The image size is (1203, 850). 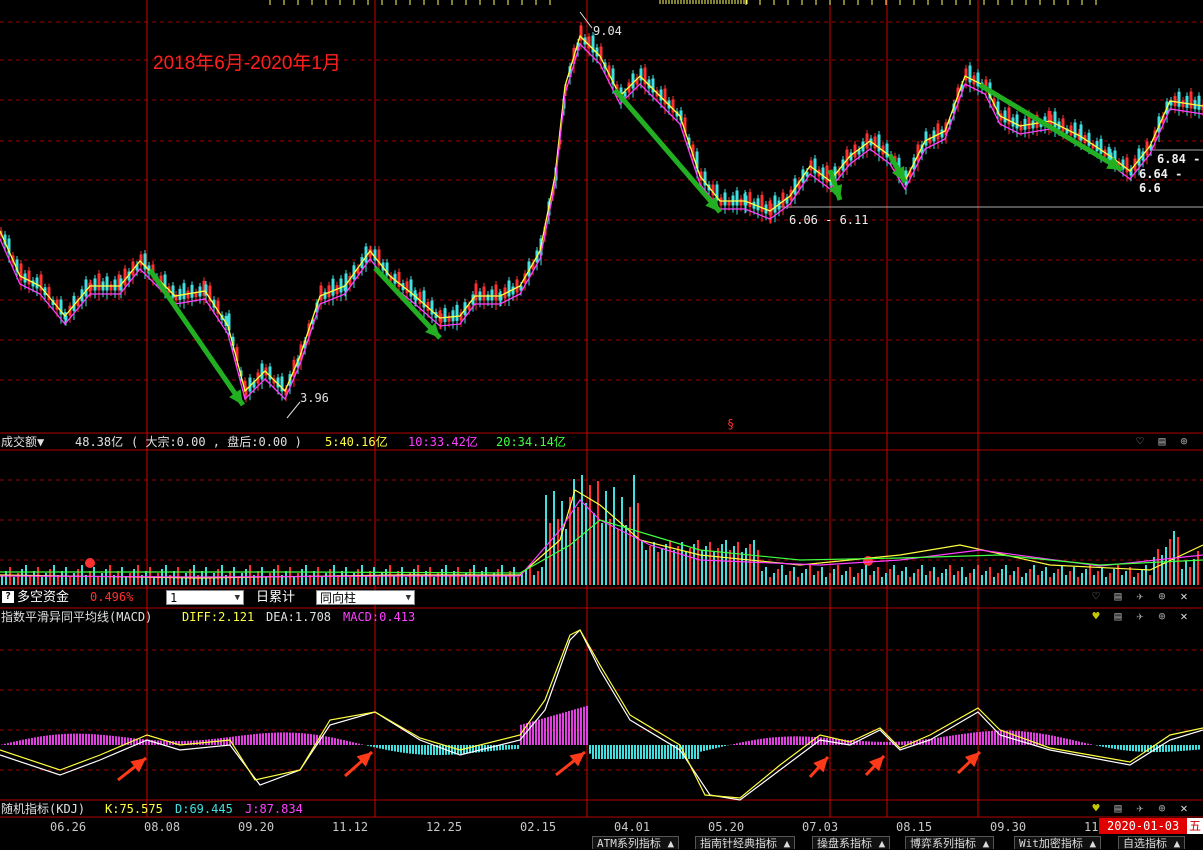 I want to click on period-select-value: 1, so click(x=174, y=598).